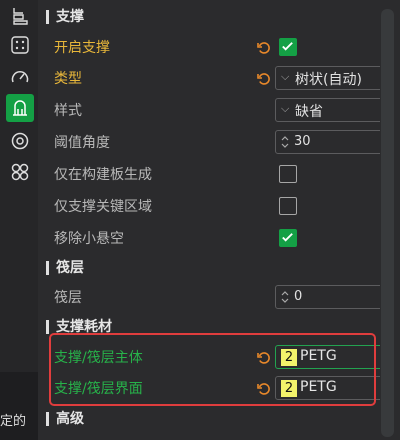 Image resolution: width=400 pixels, height=440 pixels. I want to click on side-toolbar, so click(19, 186).